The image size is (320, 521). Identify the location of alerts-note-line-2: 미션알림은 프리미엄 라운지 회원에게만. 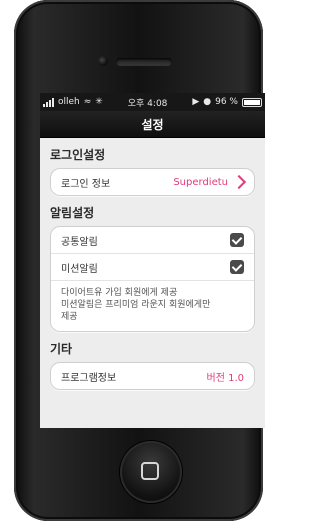
(136, 305).